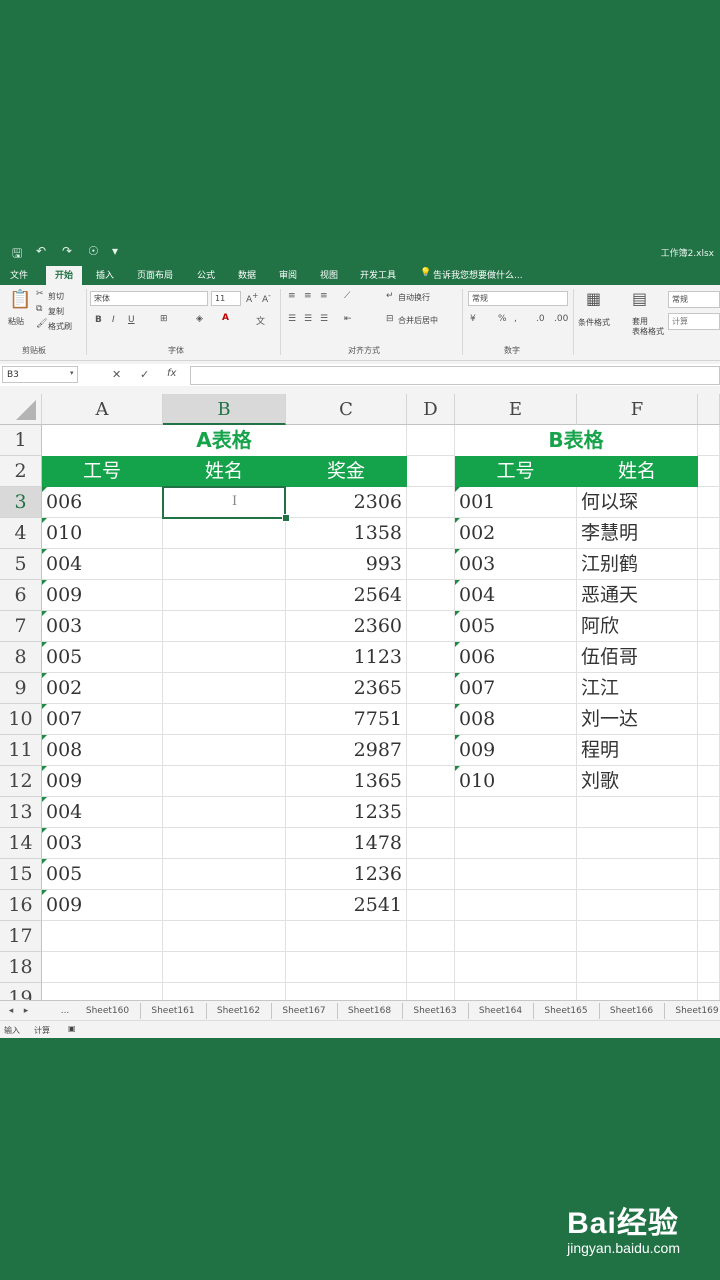 This screenshot has width=720, height=1280. Describe the element at coordinates (455, 375) in the screenshot. I see `formula-input` at that location.